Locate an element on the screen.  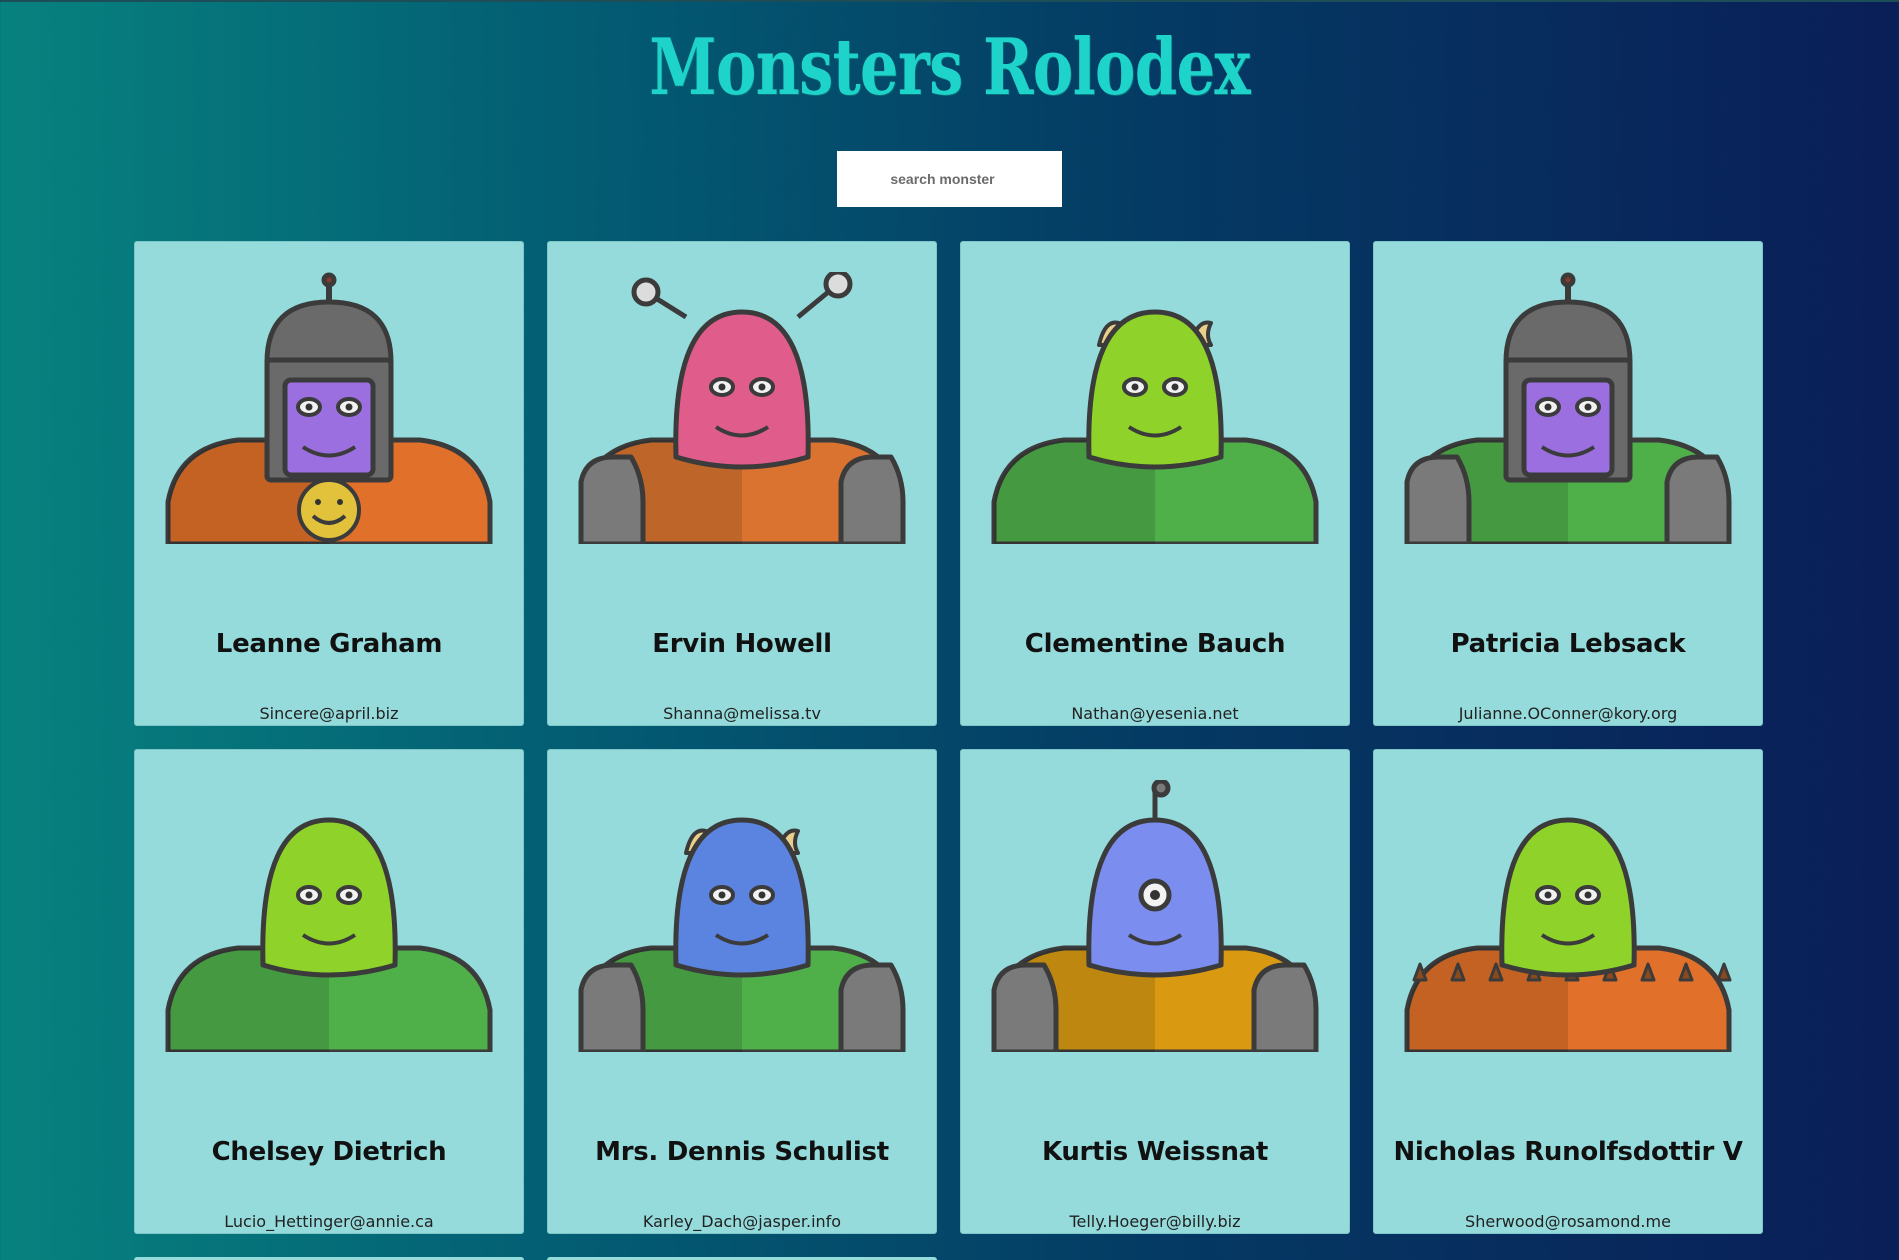
monster-card: Chelsey Dietrich Lucio_Hettinger@annie.ca is located at coordinates (329, 991).